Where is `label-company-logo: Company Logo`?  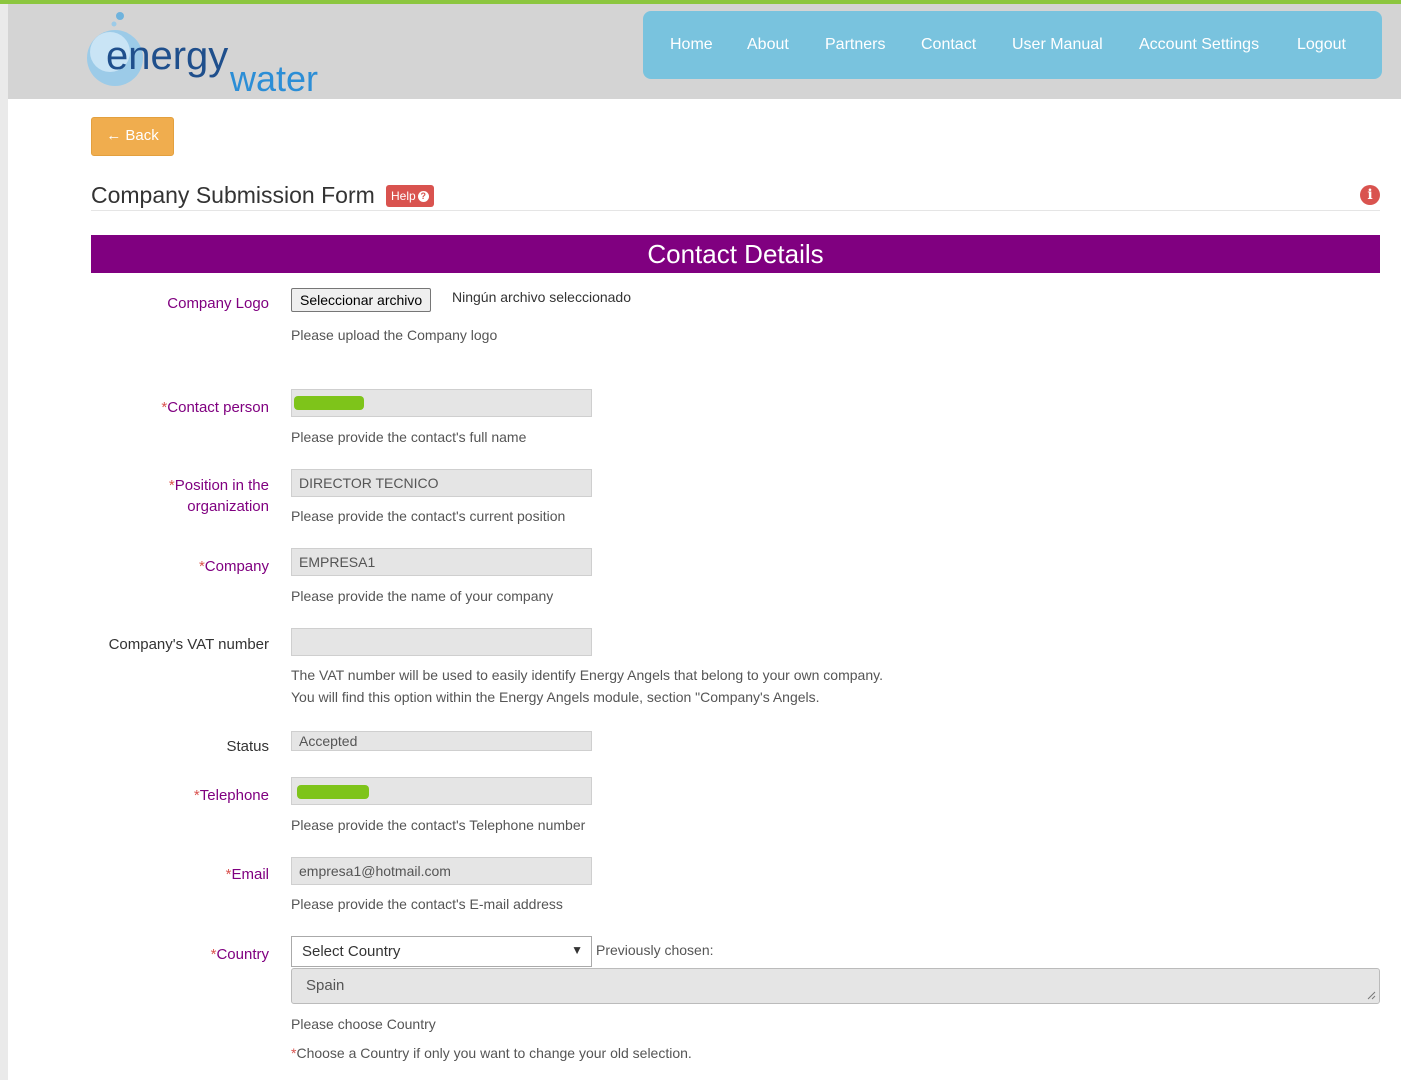 label-company-logo: Company Logo is located at coordinates (218, 303).